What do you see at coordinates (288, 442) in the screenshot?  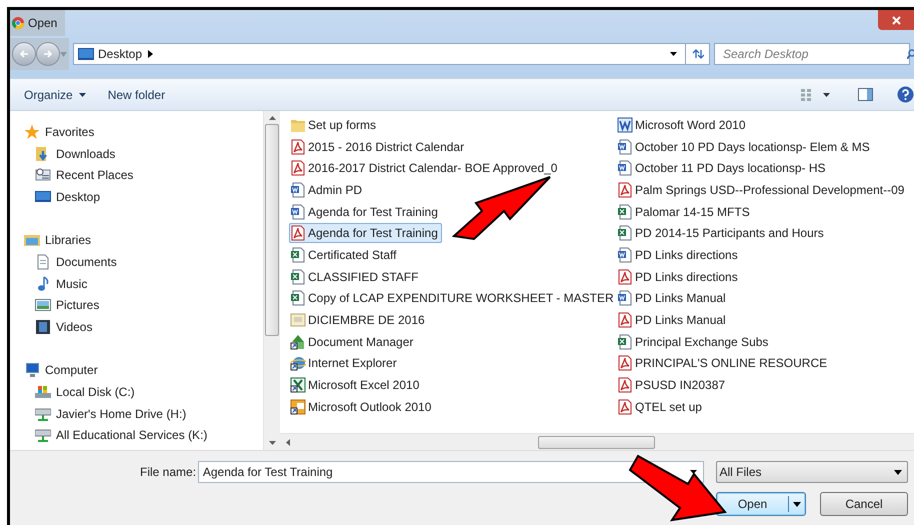 I see `scroll-left-arrow-icon` at bounding box center [288, 442].